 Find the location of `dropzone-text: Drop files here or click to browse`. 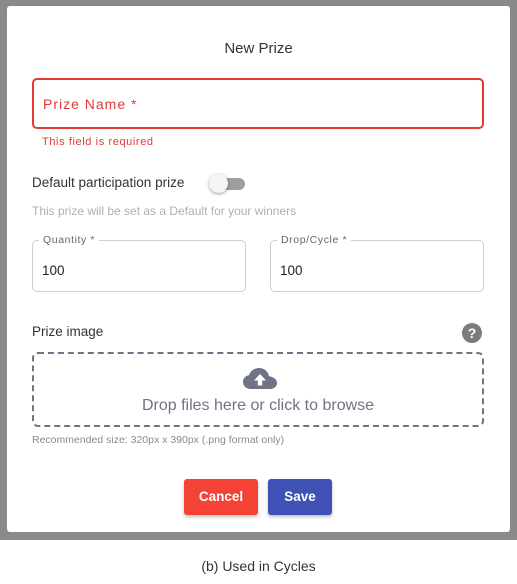

dropzone-text: Drop files here or click to browse is located at coordinates (258, 405).